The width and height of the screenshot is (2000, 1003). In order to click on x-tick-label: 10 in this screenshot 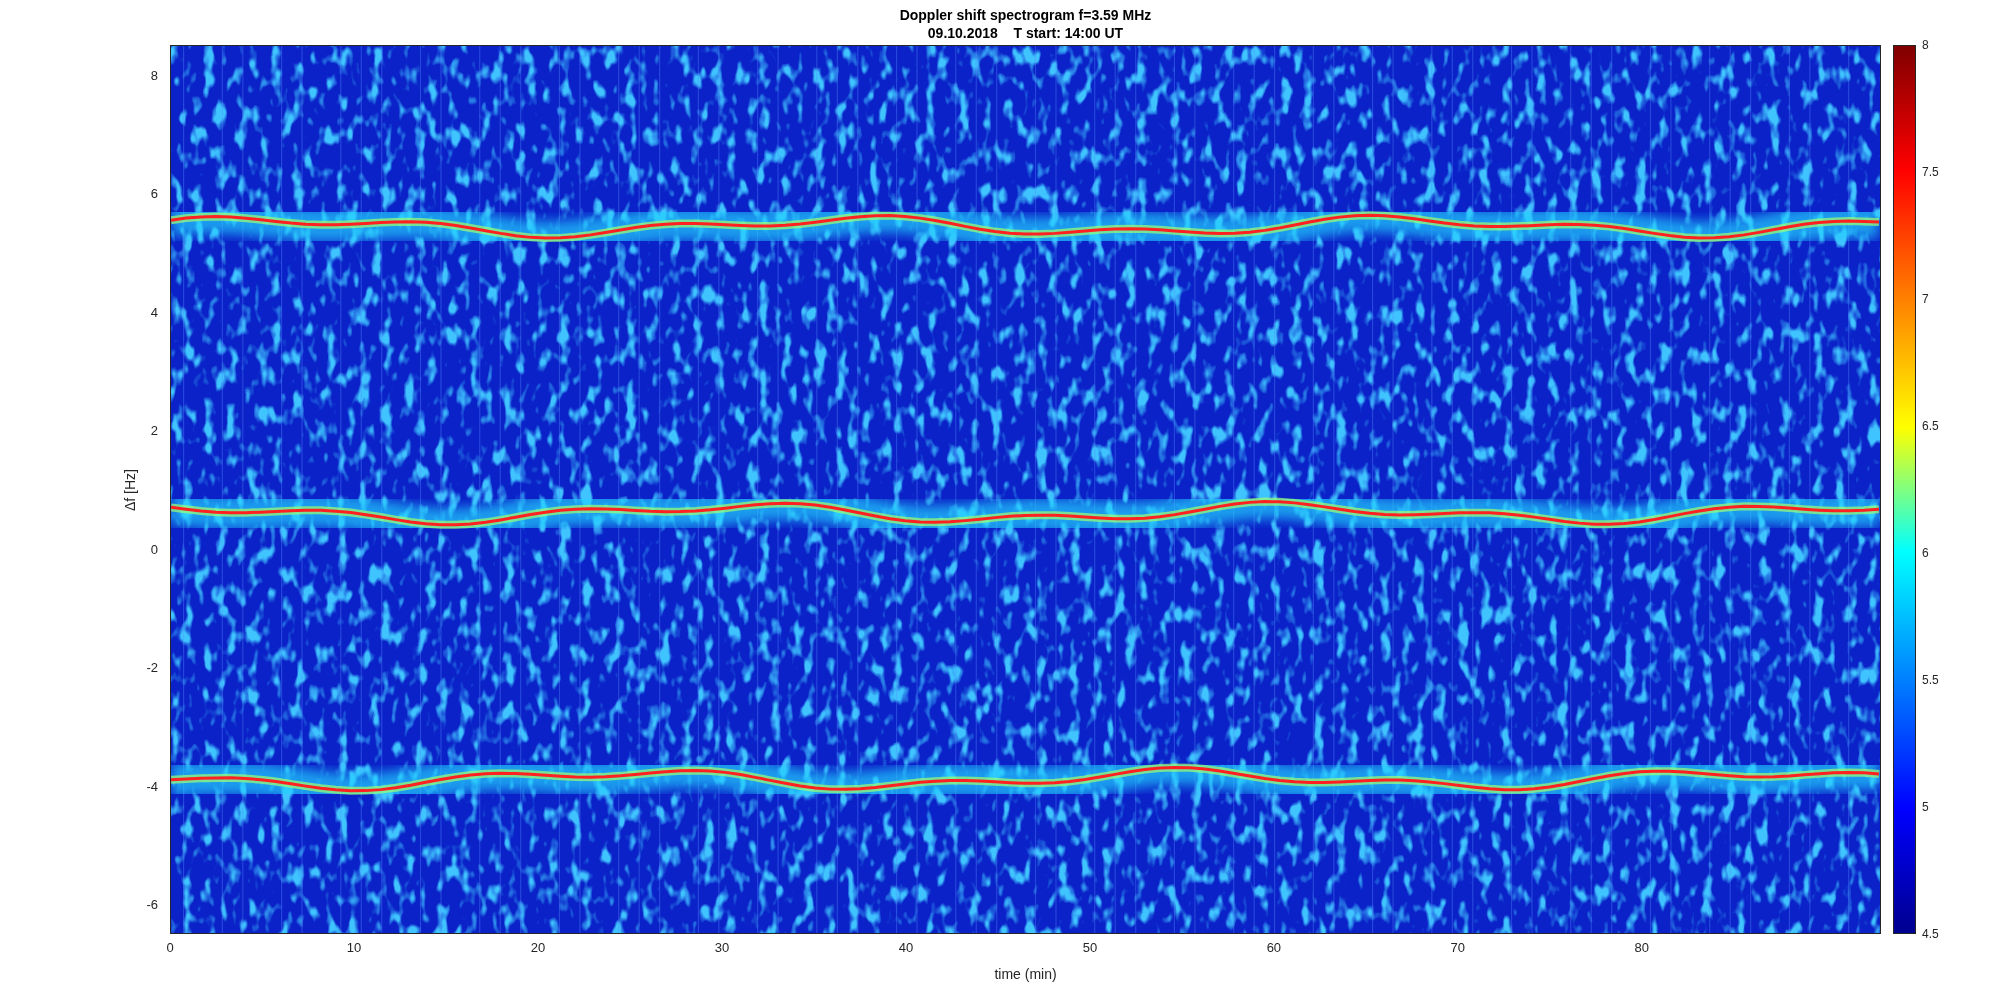, I will do `click(354, 947)`.